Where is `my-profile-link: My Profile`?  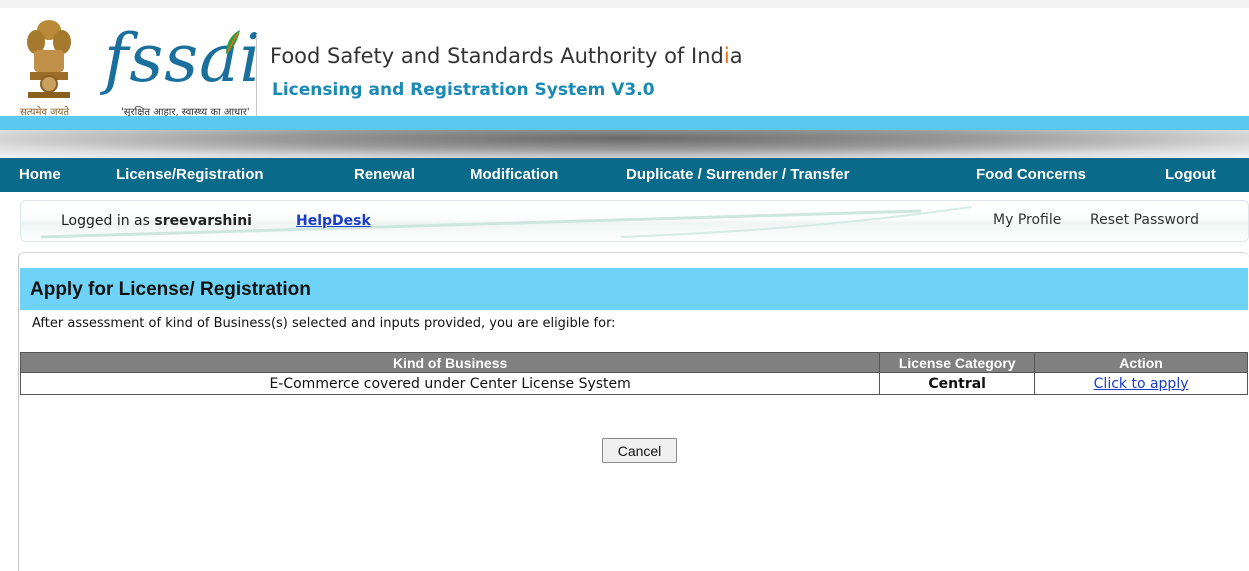 my-profile-link: My Profile is located at coordinates (1027, 220).